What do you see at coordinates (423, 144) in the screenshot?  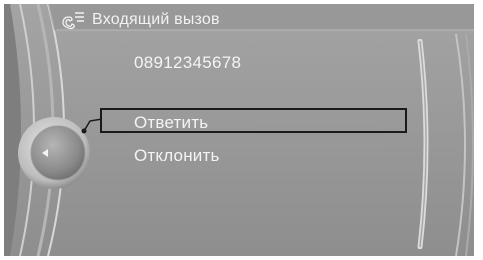 I see `scrollbar` at bounding box center [423, 144].